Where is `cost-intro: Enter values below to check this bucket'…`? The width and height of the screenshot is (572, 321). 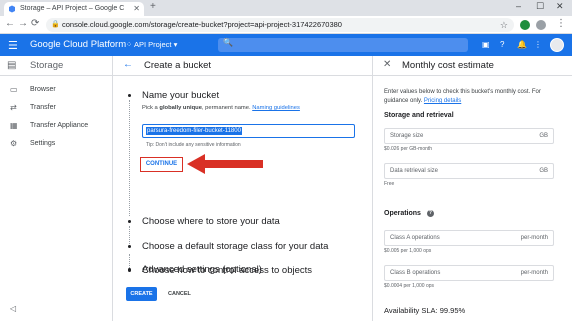
cost-intro: Enter values below to check this bucket'… is located at coordinates (462, 96).